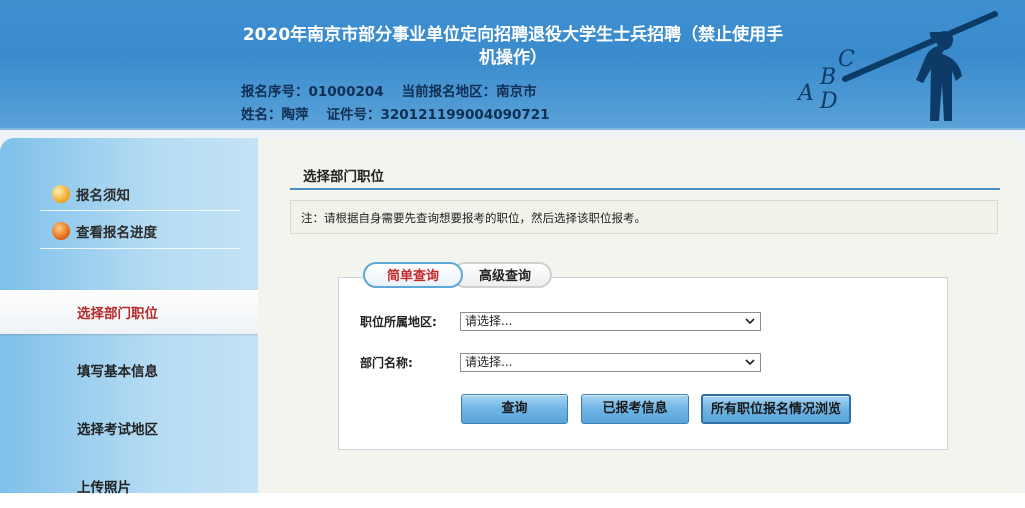 The image size is (1025, 508). Describe the element at coordinates (502, 275) in the screenshot. I see `tab-advanced-search: 高级查询` at that location.